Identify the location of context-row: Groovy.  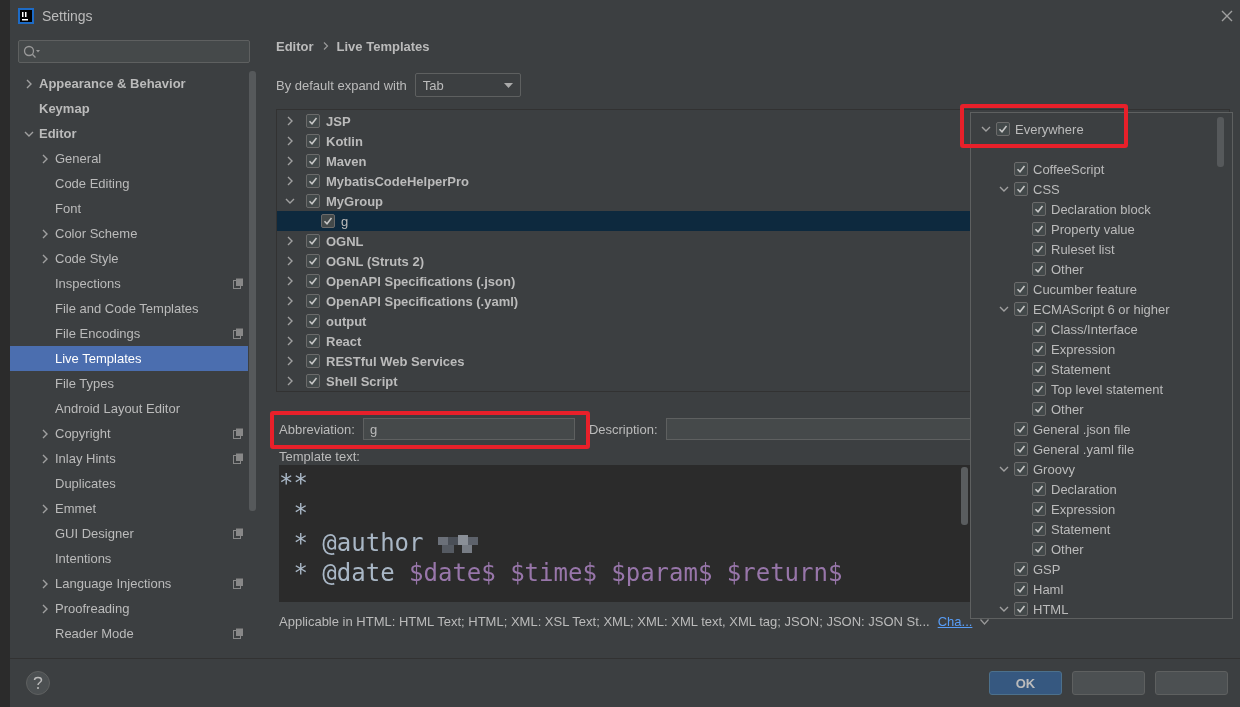
(1101, 469).